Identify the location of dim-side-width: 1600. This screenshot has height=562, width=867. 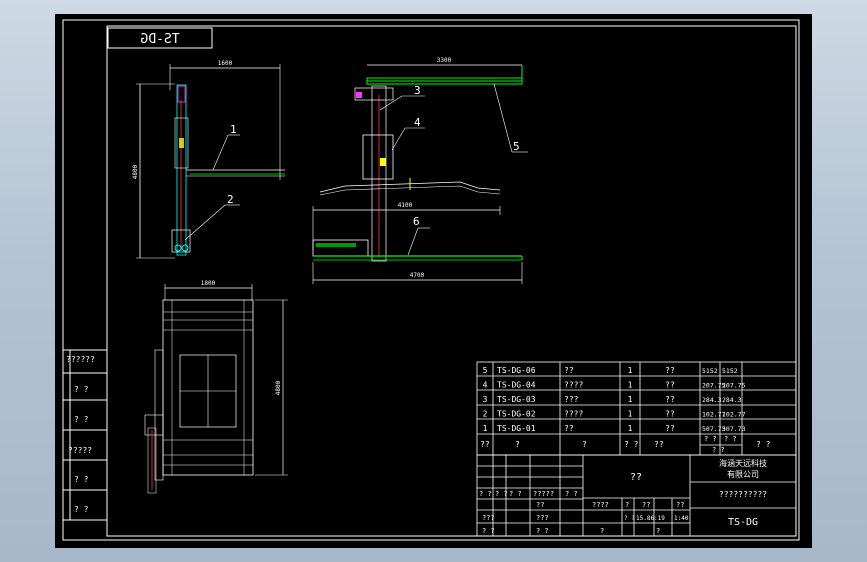
(225, 63).